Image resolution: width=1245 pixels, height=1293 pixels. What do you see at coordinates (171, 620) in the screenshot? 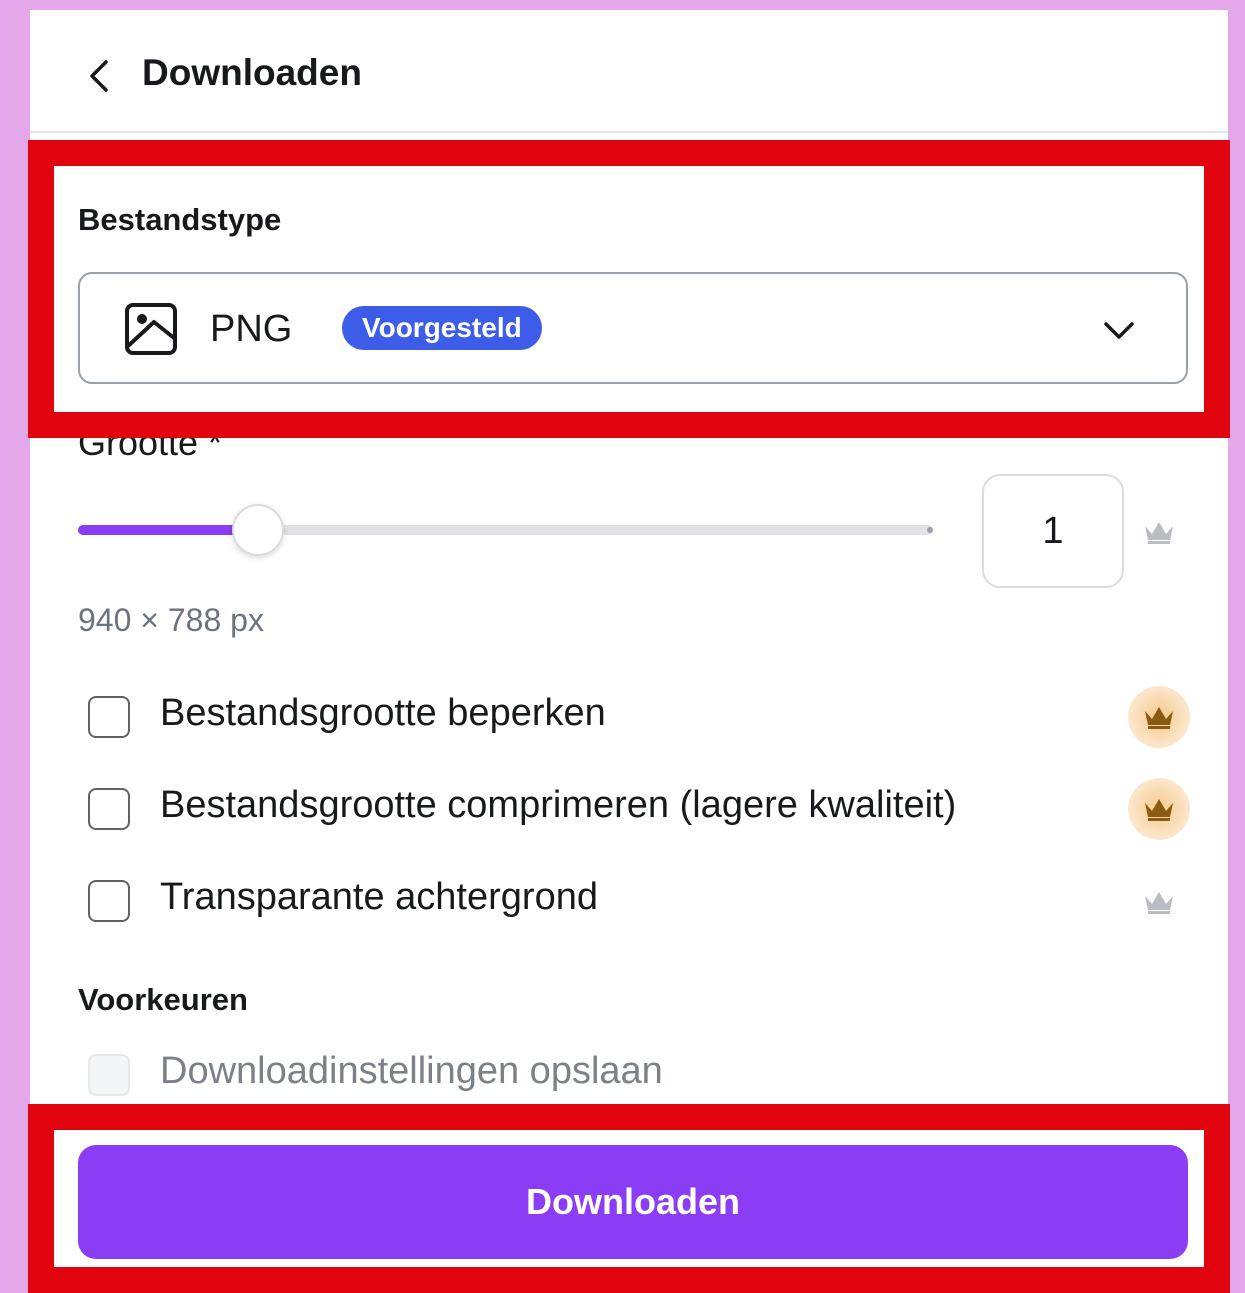
I see `output-dimensions: 940 × 788 px` at bounding box center [171, 620].